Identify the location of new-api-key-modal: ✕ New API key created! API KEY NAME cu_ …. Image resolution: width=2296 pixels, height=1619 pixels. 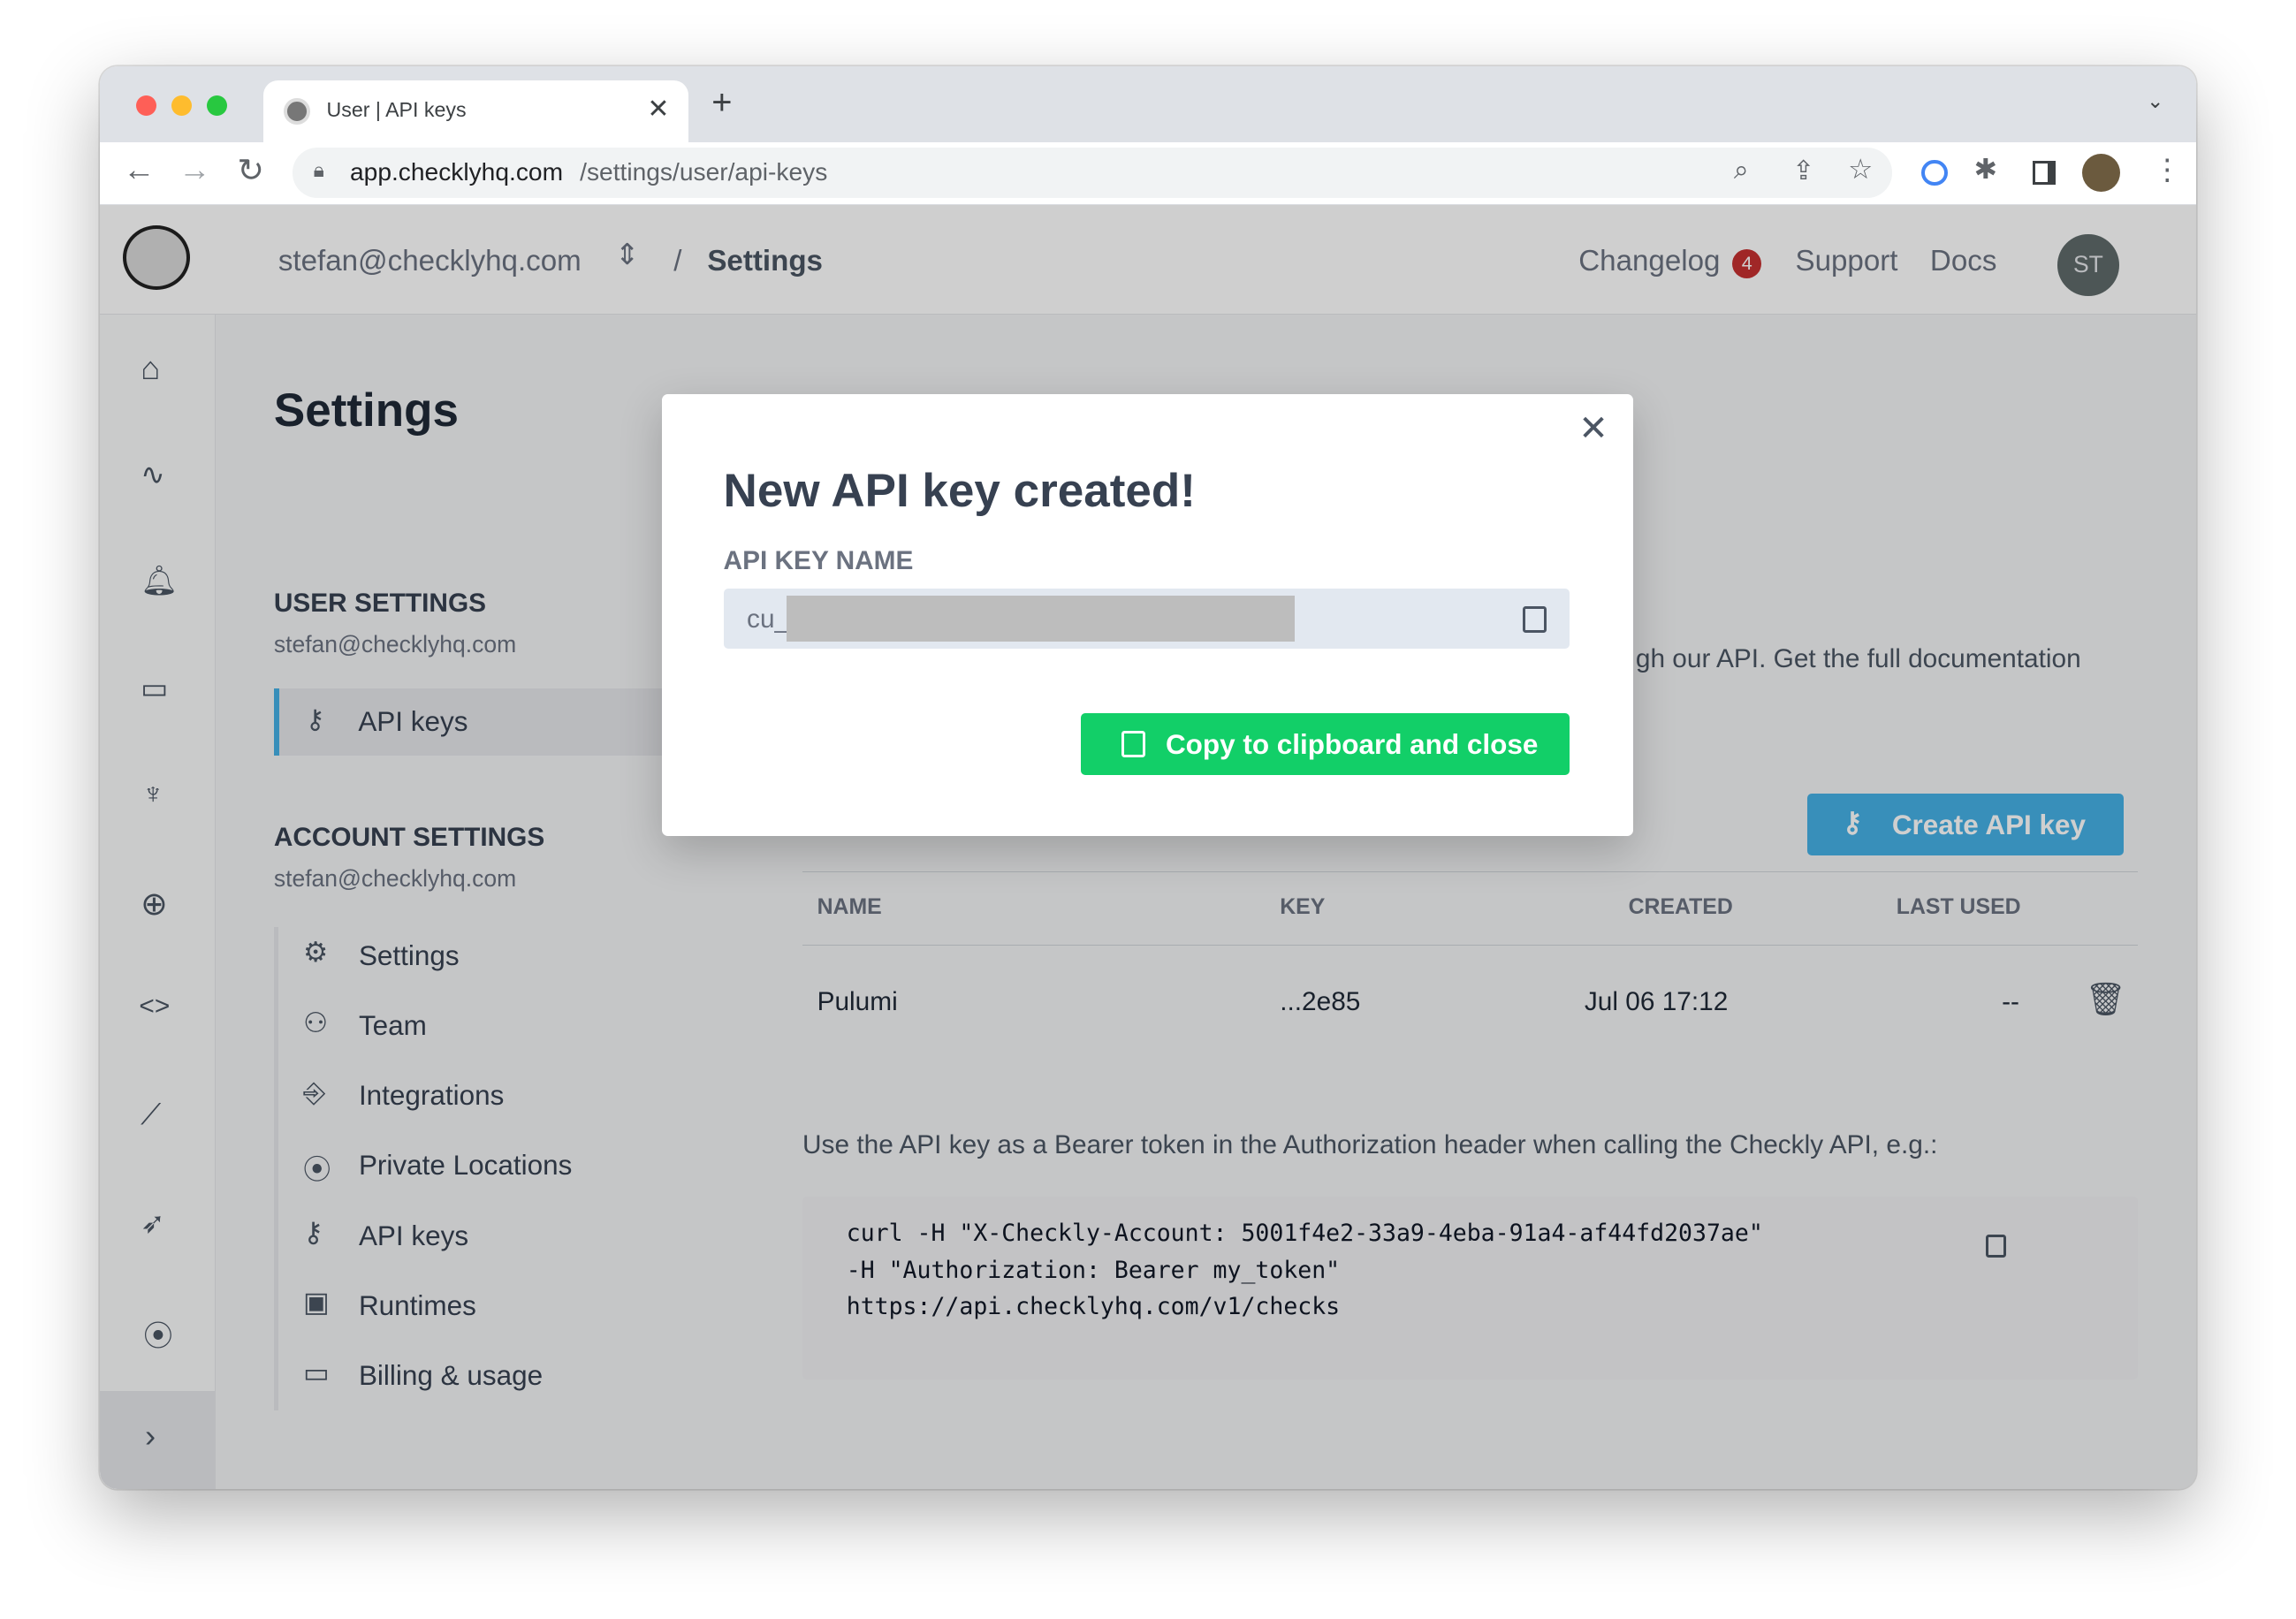
(1147, 615).